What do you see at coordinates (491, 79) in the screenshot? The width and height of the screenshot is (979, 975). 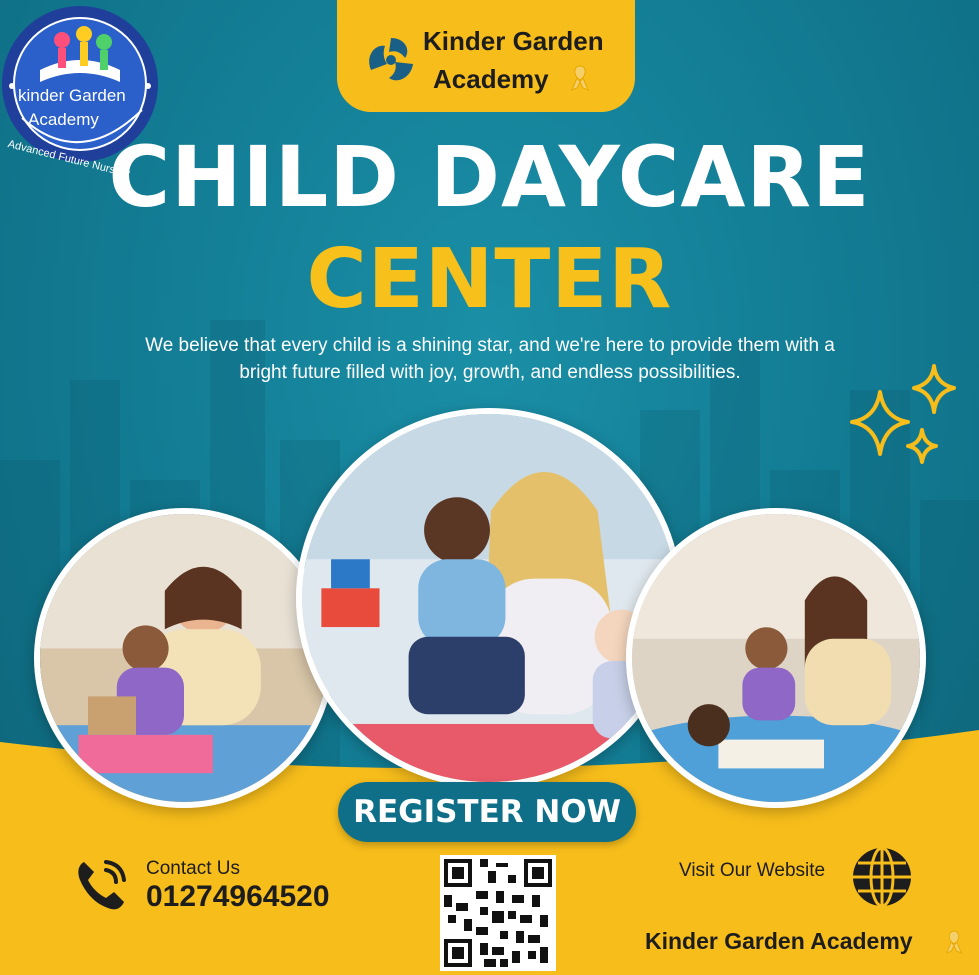 I see `brand-name-line2: Academy` at bounding box center [491, 79].